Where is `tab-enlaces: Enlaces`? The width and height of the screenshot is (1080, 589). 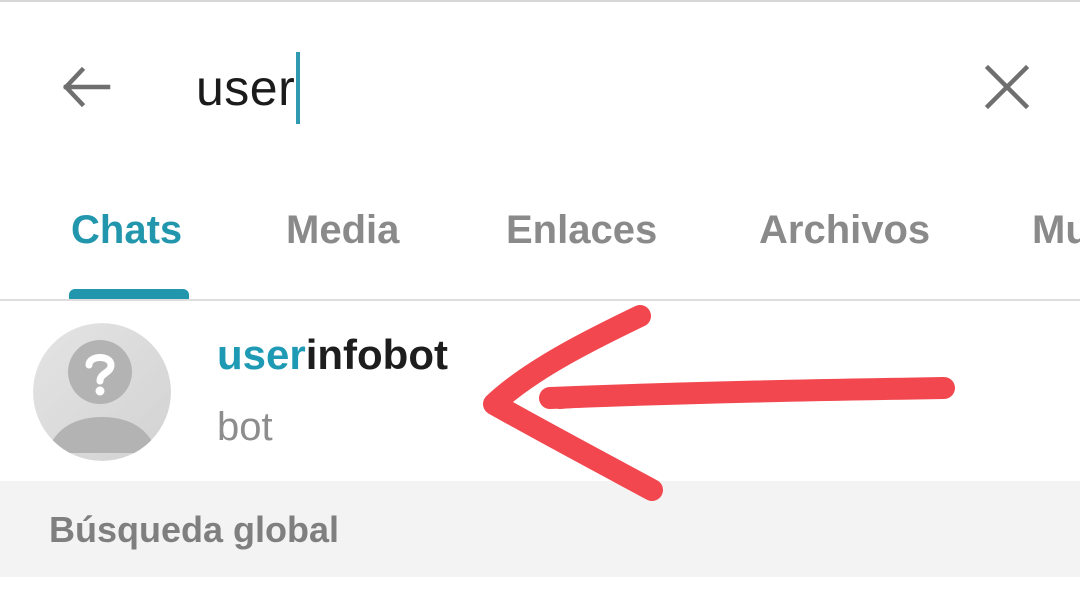
tab-enlaces: Enlaces is located at coordinates (581, 230).